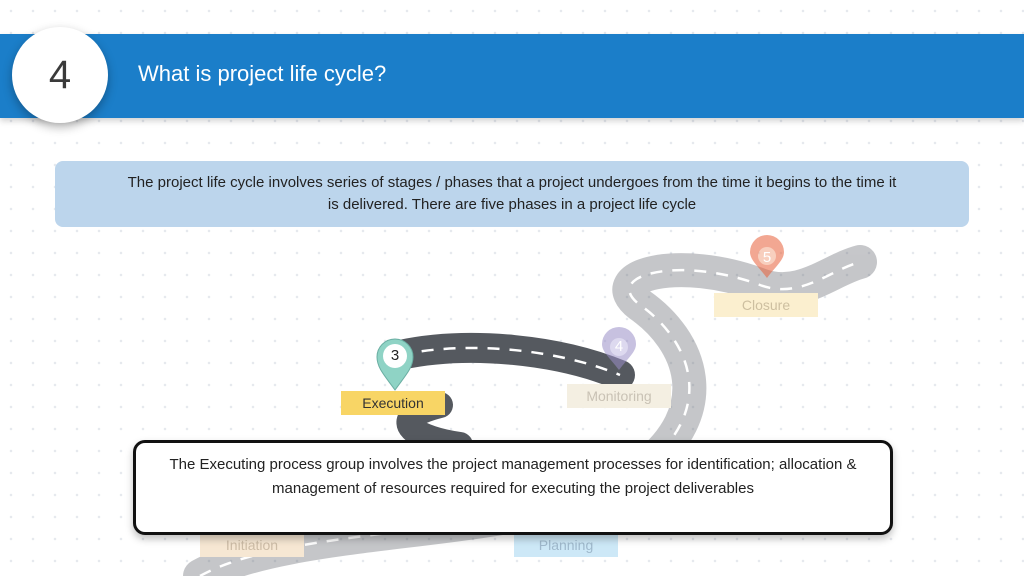 The height and width of the screenshot is (576, 1024). I want to click on phase-number-4: 4, so click(619, 346).